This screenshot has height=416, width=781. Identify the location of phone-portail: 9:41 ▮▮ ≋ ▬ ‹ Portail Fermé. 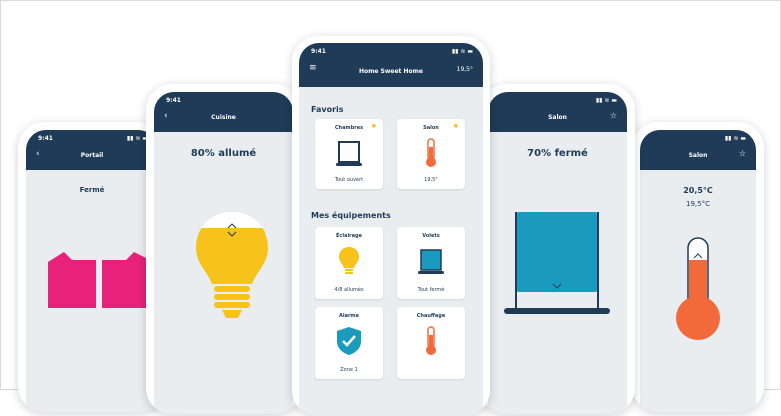
(92, 267).